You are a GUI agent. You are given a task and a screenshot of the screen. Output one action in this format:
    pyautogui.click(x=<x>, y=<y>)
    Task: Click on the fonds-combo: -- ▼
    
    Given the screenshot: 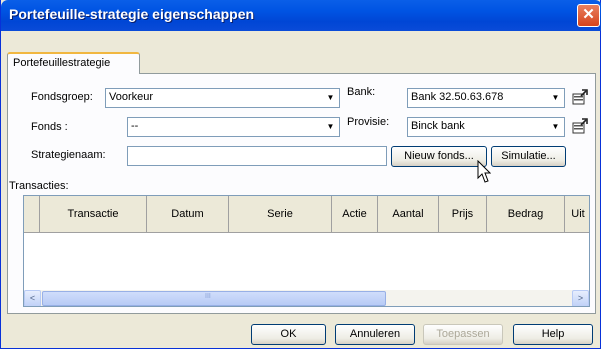 What is the action you would take?
    pyautogui.click(x=233, y=127)
    